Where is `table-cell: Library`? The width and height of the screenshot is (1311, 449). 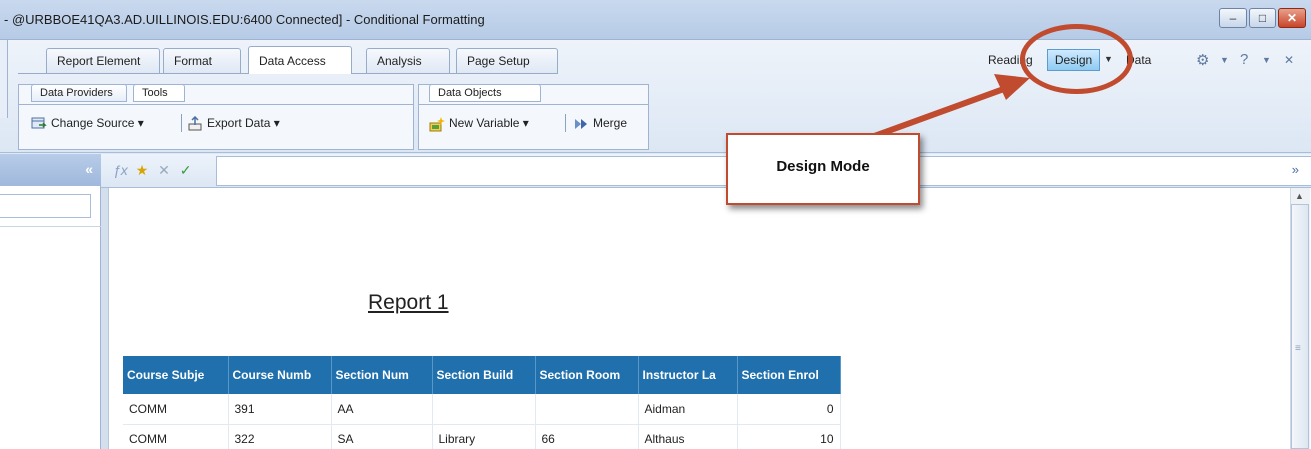 table-cell: Library is located at coordinates (484, 436).